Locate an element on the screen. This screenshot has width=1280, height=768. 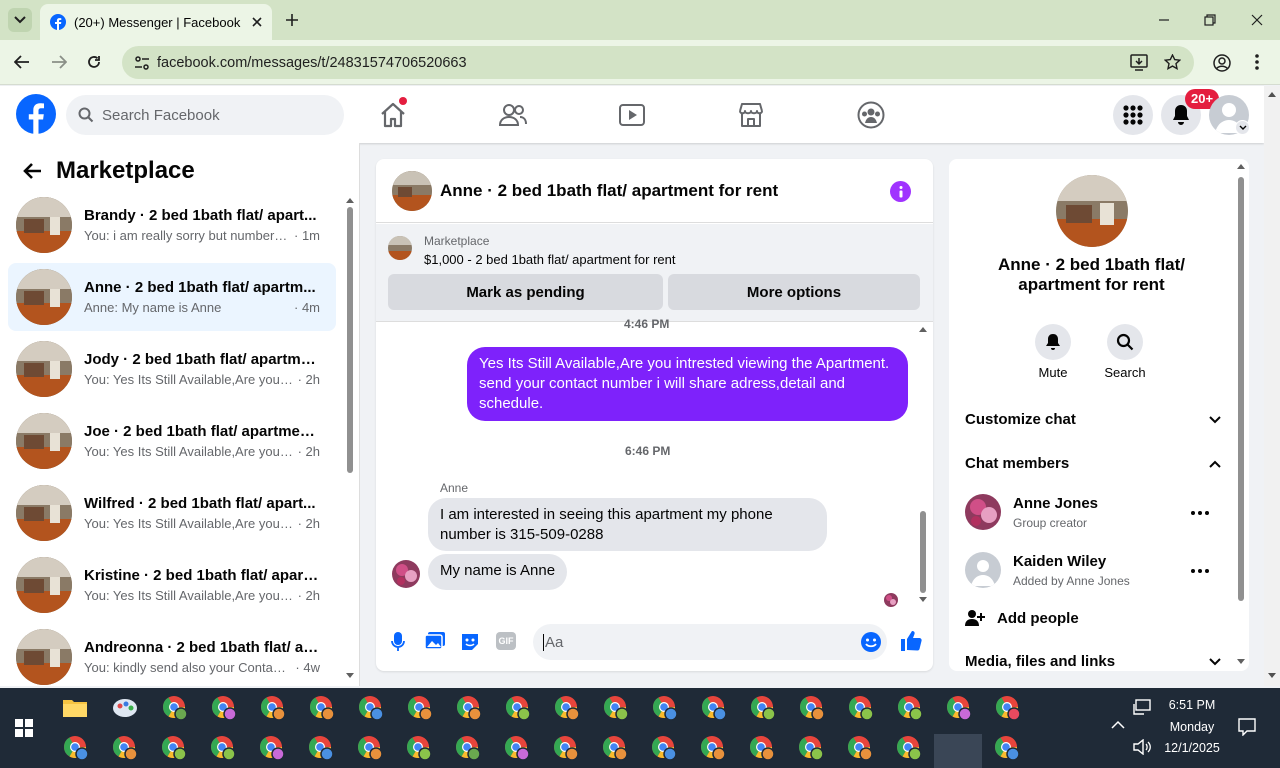
profile-icon is located at coordinates (1222, 63).